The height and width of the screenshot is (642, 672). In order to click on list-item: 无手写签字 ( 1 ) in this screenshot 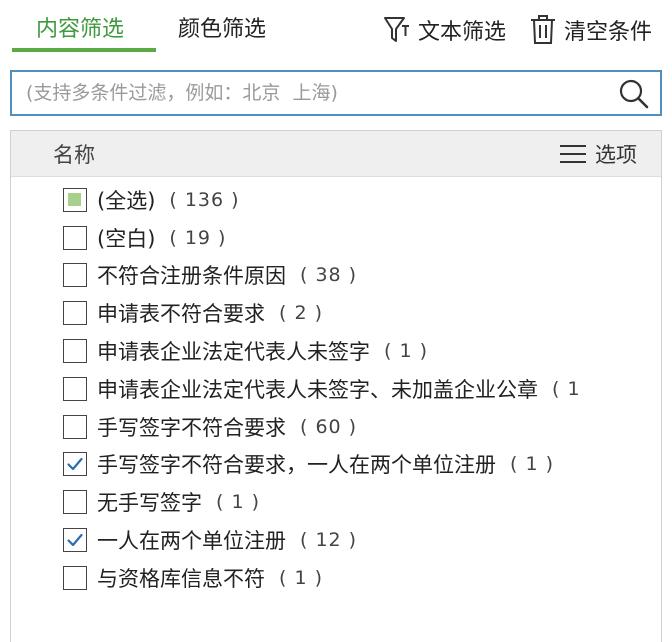, I will do `click(336, 502)`.